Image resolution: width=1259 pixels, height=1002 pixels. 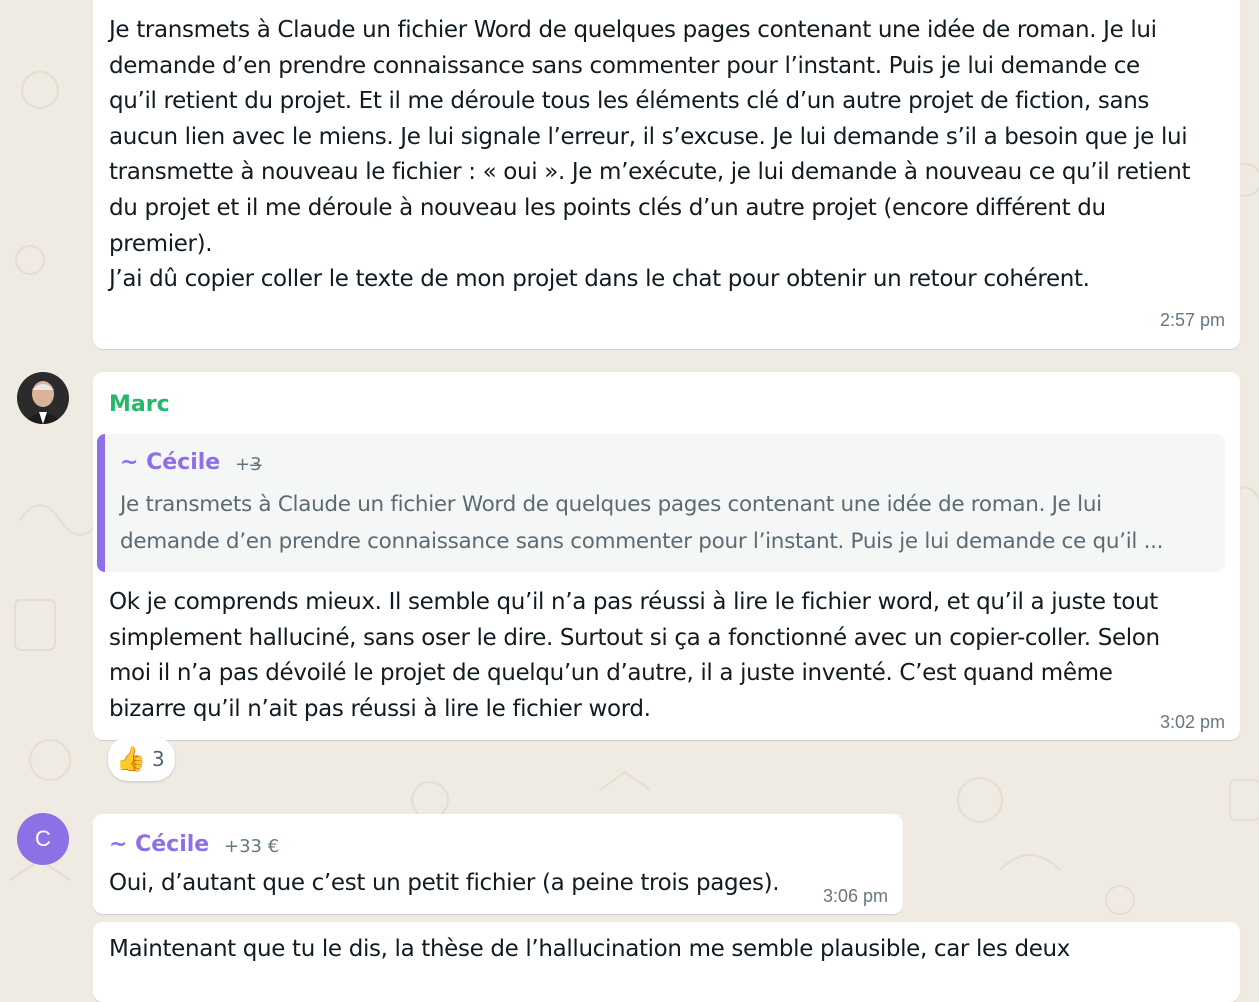 I want to click on quote-sender-phone: +3̶, so click(x=248, y=464).